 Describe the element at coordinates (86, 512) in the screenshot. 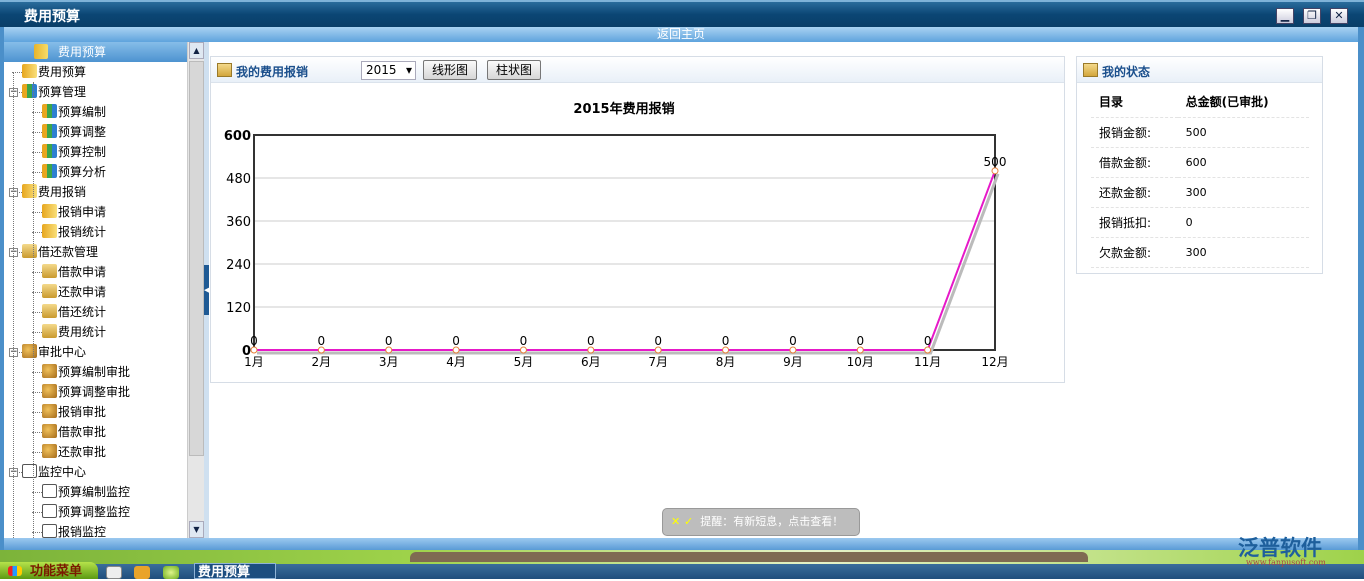

I see `sidebar-item: 预算调整监控` at that location.